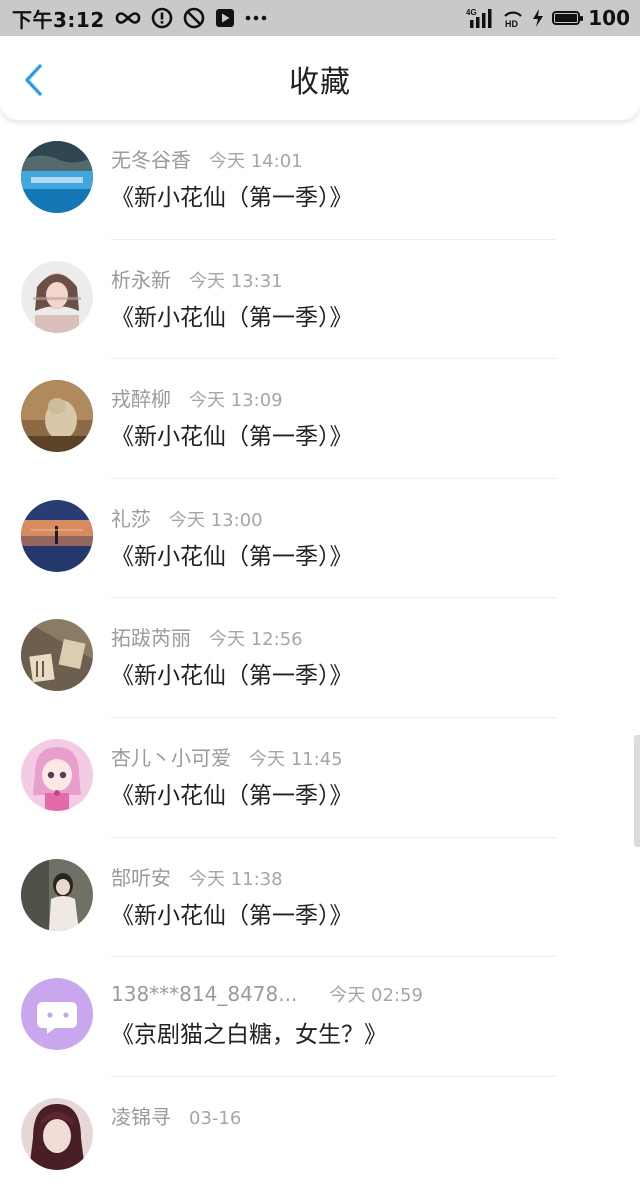  Describe the element at coordinates (236, 879) in the screenshot. I see `timestamp: 今天 11:38` at that location.